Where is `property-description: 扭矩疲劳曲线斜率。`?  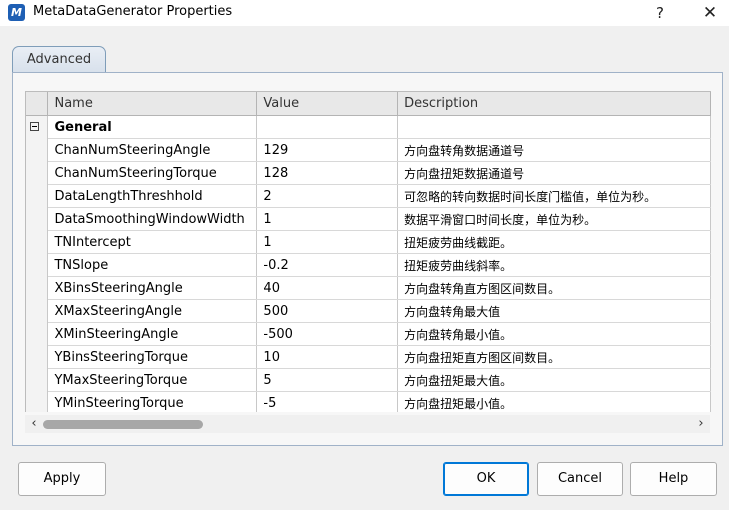
property-description: 扭矩疲劳曲线斜率。 is located at coordinates (554, 265).